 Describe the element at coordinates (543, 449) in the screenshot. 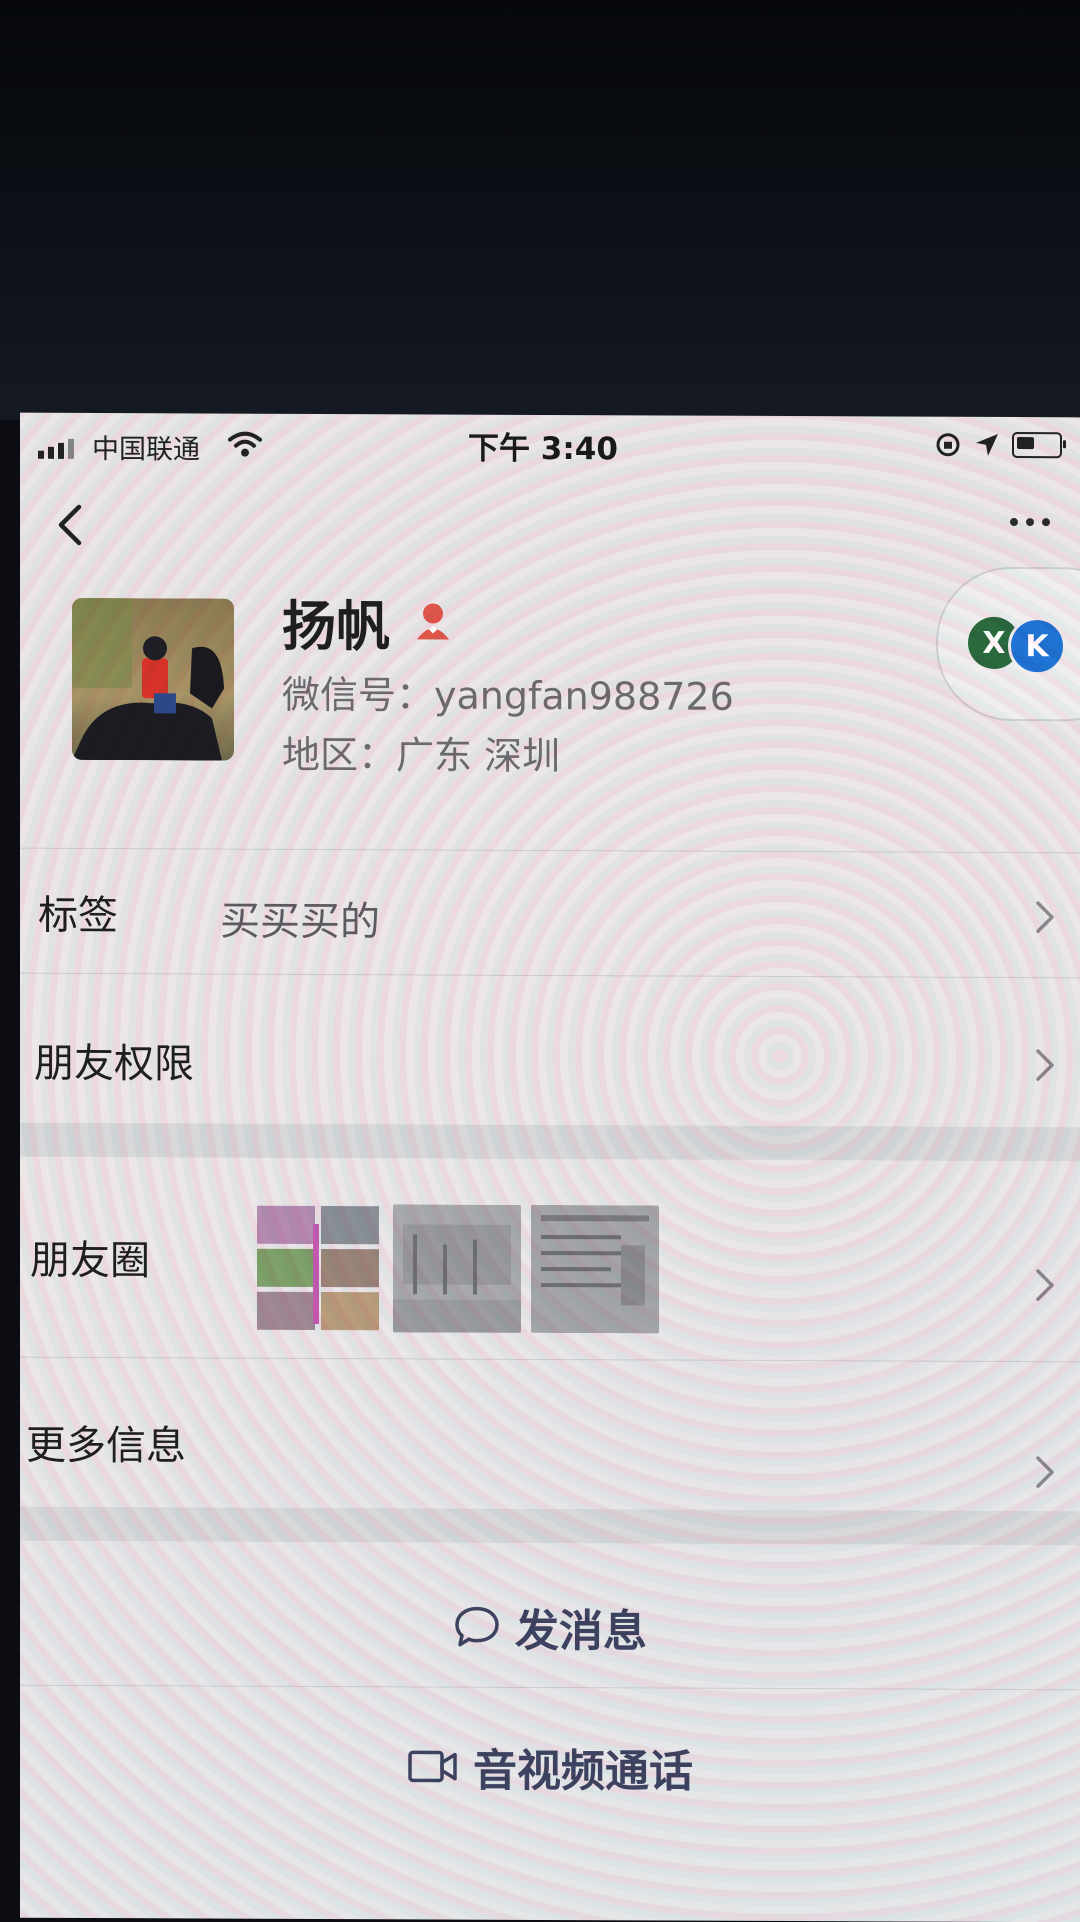

I see `status-time: 下午 3:40` at that location.